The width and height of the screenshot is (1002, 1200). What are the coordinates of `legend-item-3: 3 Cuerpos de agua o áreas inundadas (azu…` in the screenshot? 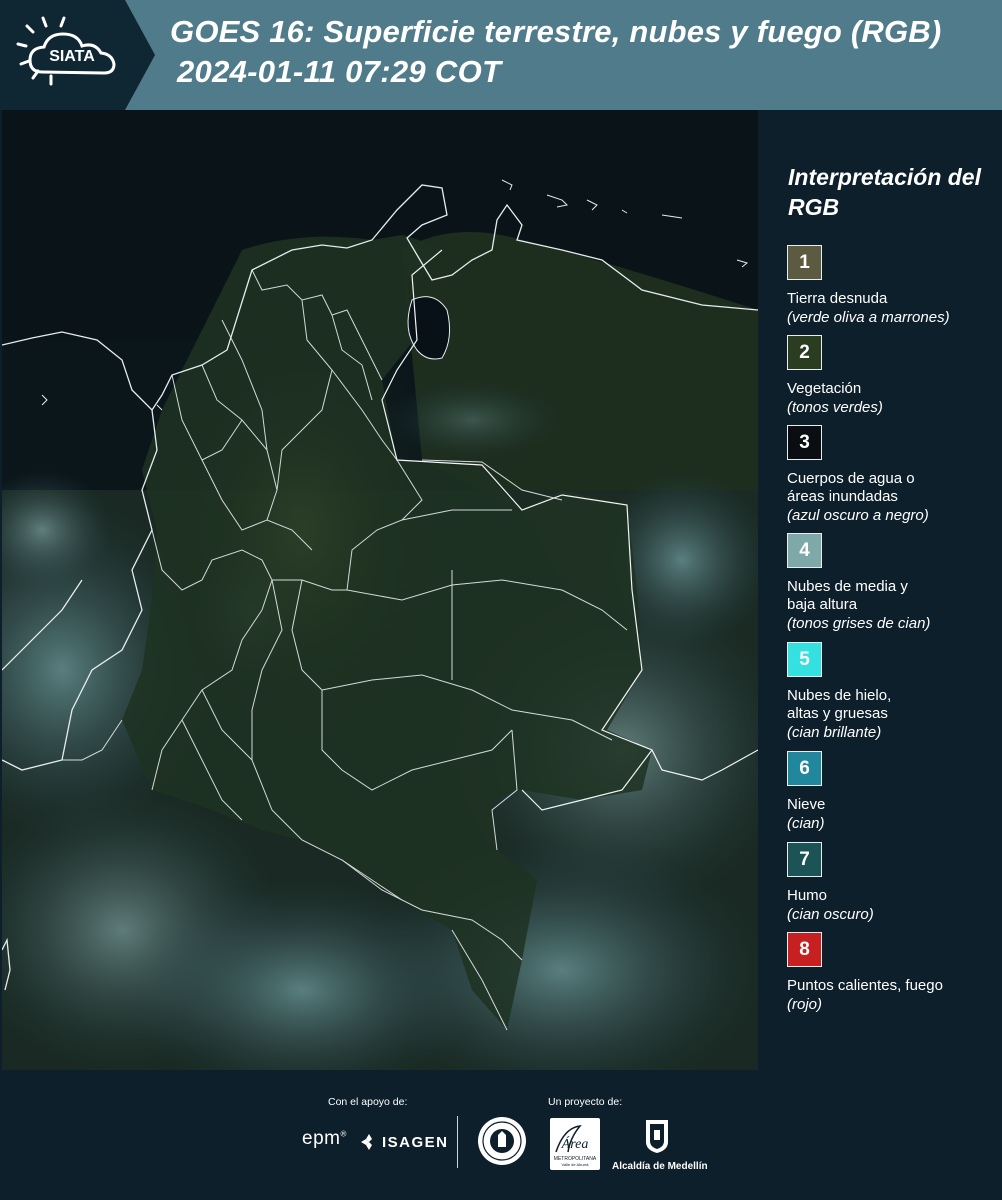 It's located at (893, 475).